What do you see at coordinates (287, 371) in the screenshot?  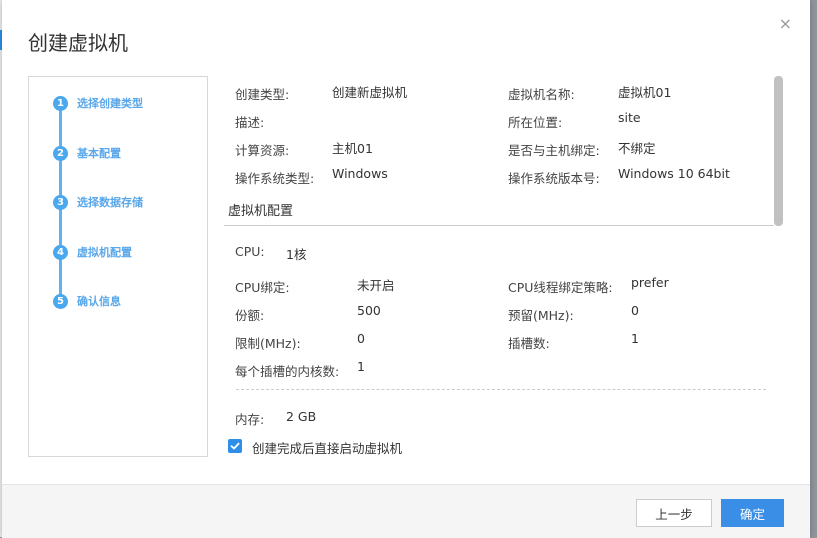 I see `cores-per-slot-label: 每个插槽的内核数:` at bounding box center [287, 371].